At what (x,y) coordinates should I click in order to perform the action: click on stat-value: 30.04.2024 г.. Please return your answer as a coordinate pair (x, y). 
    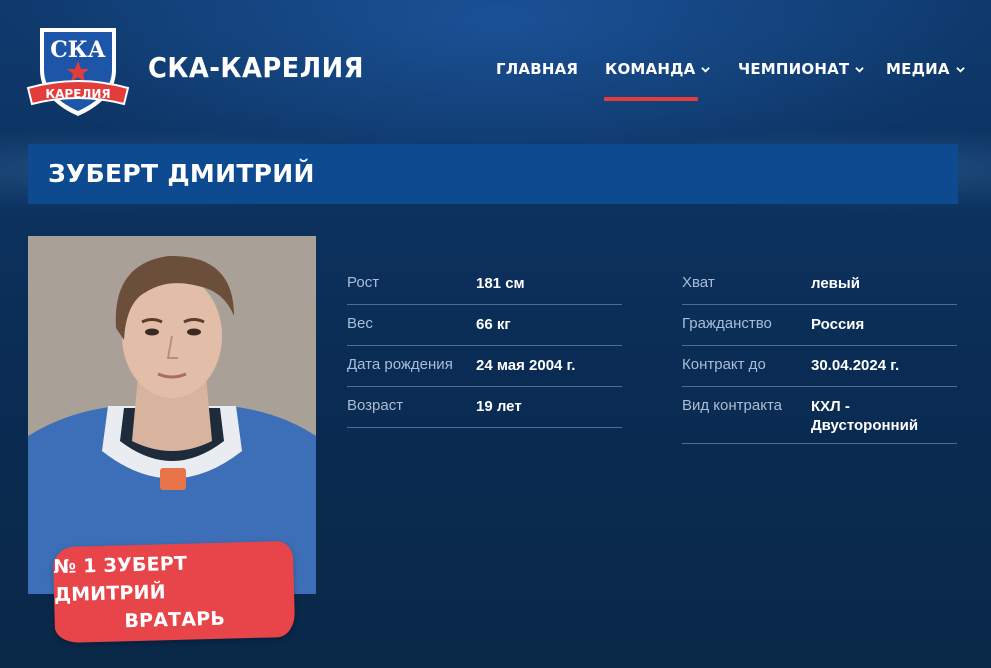
    Looking at the image, I should click on (855, 365).